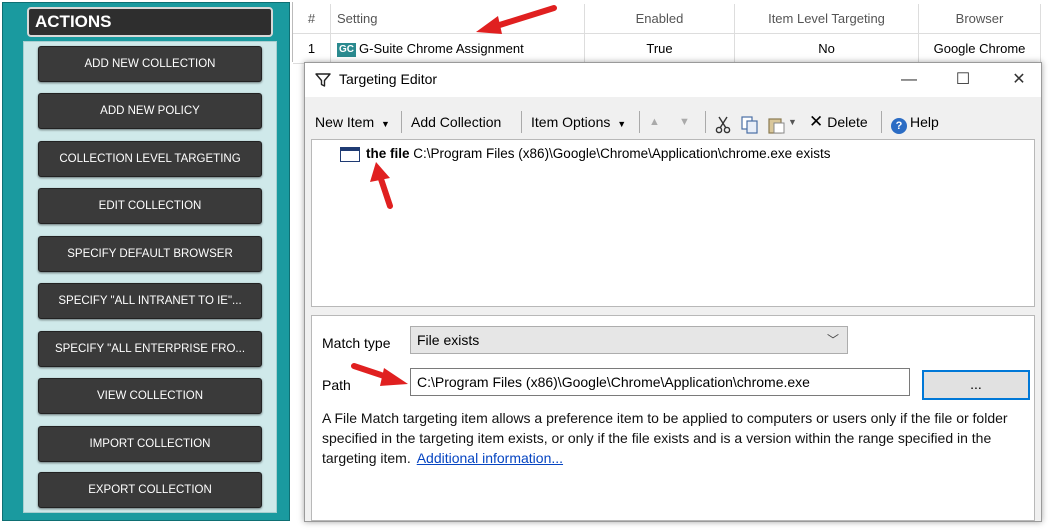 The width and height of the screenshot is (1061, 530). I want to click on delete-button: ✕ Delete, so click(838, 122).